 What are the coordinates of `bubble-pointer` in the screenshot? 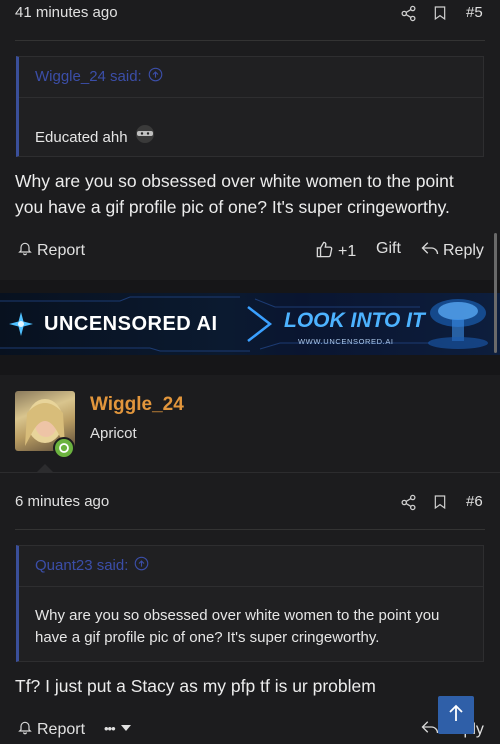 It's located at (45, 468).